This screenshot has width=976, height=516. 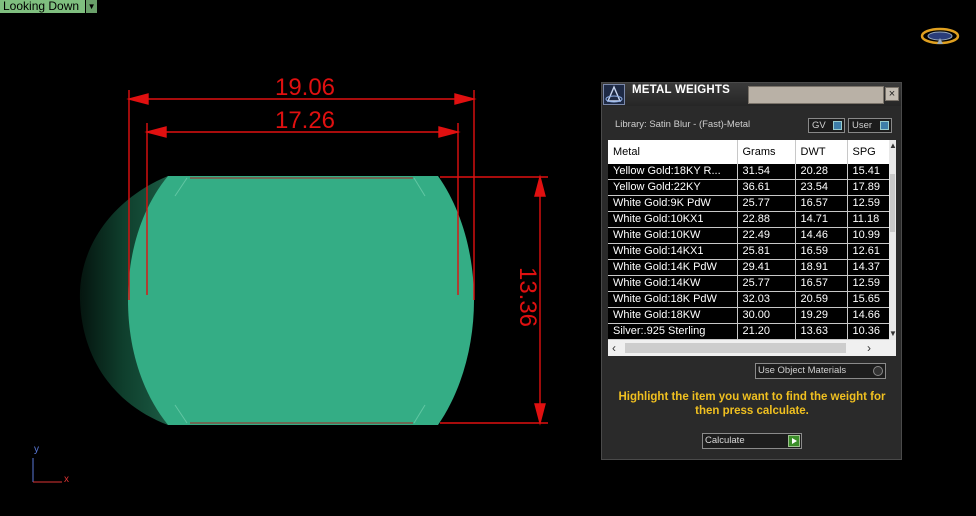 I want to click on dimension-height: 13.36, so click(x=527, y=297).